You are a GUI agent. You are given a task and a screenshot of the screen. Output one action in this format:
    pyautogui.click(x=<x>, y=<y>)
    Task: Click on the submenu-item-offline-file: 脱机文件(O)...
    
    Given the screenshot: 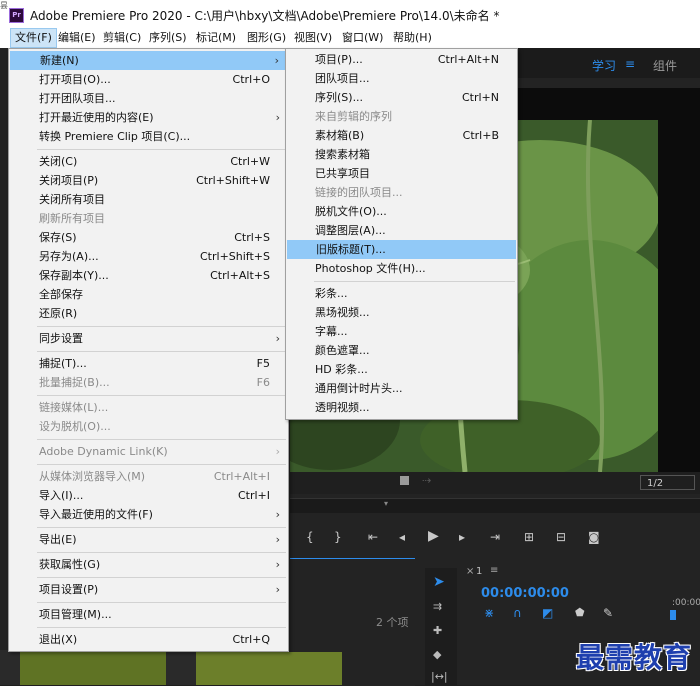 What is the action you would take?
    pyautogui.click(x=401, y=211)
    